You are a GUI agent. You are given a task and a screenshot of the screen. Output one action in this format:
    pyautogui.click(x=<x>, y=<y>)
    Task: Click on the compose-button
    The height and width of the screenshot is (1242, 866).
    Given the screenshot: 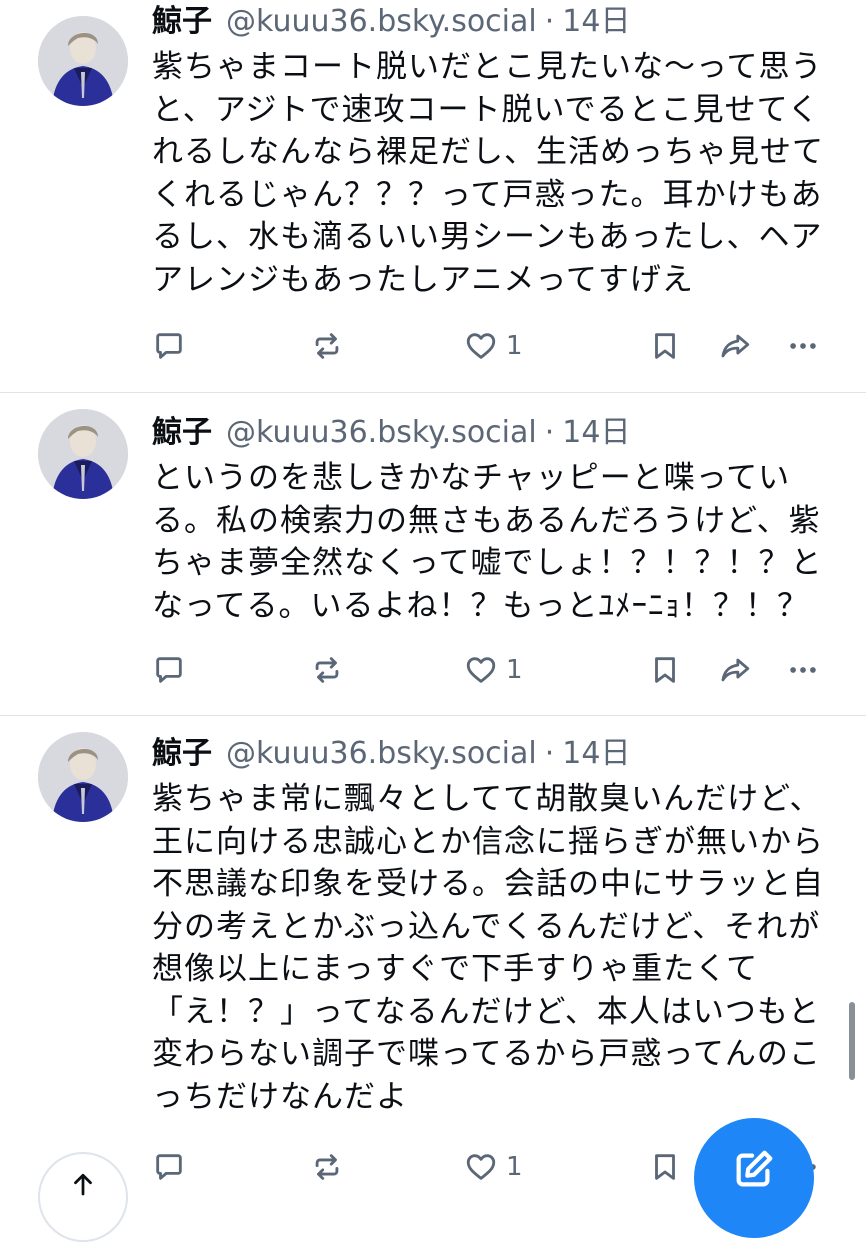 What is the action you would take?
    pyautogui.click(x=754, y=1178)
    